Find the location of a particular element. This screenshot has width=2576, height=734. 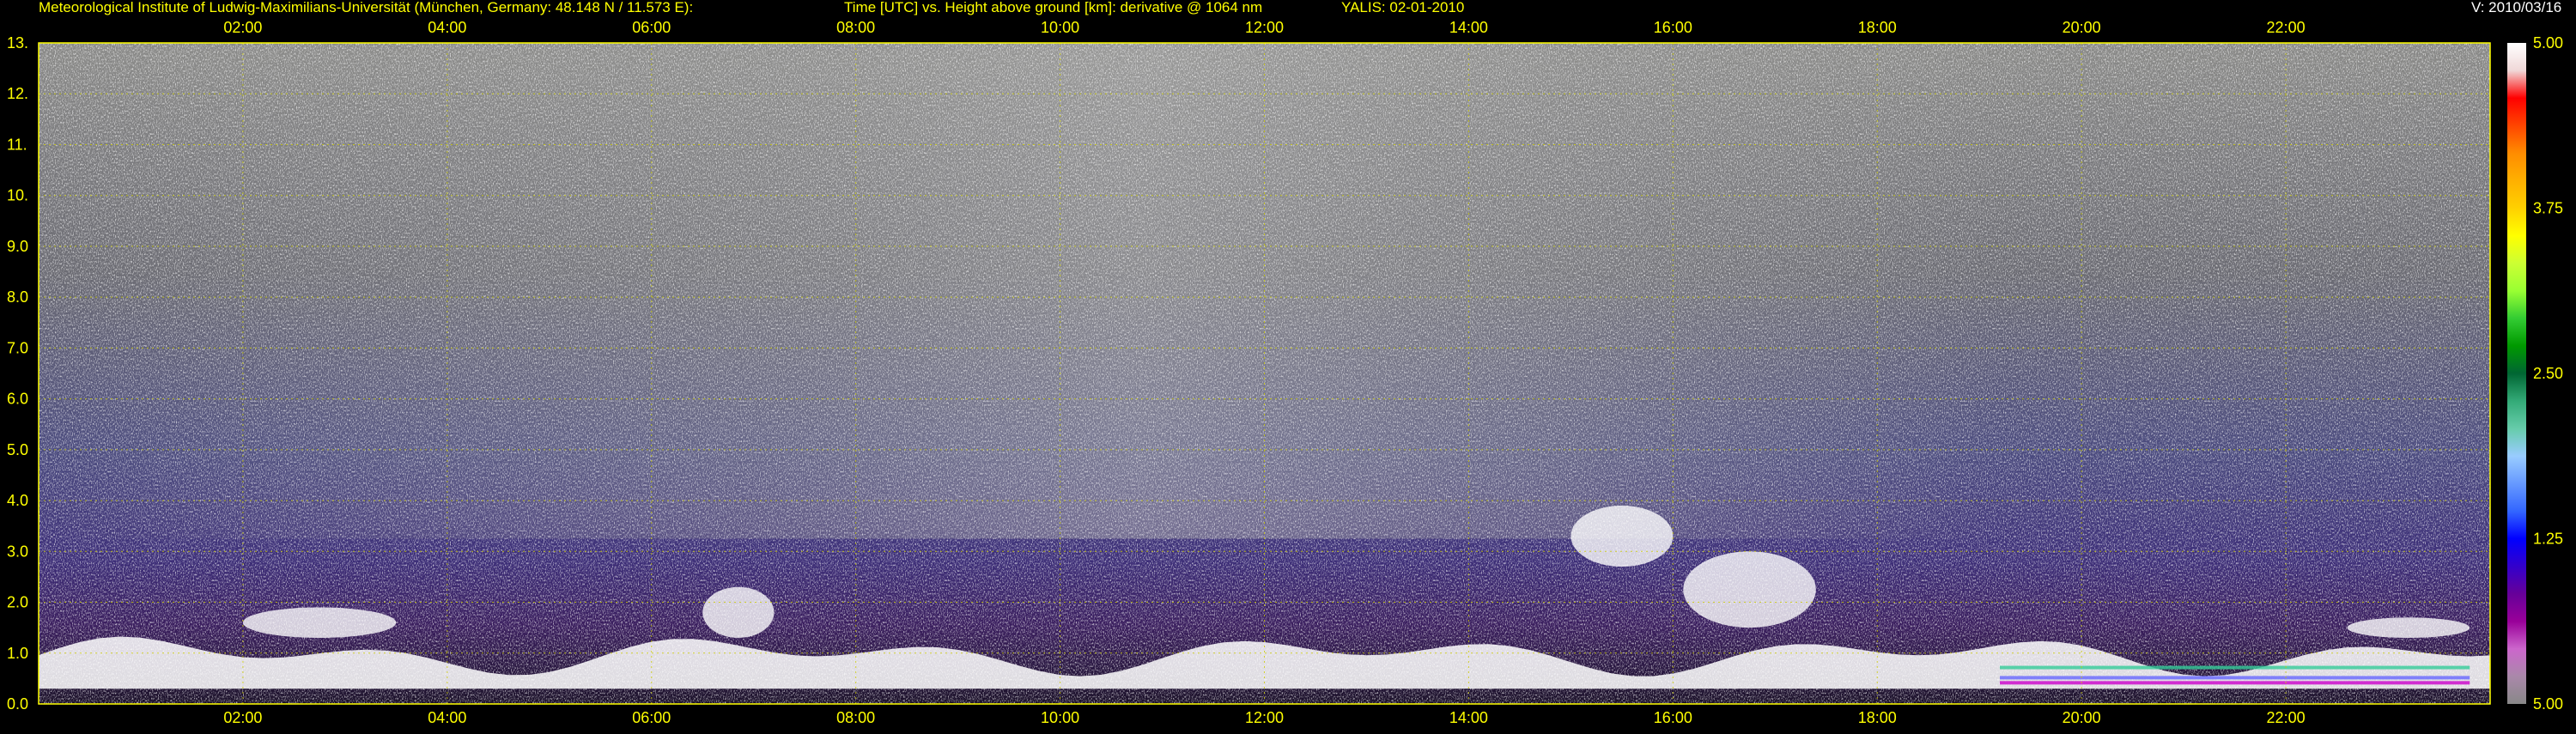

y-tick-label: 0.0 is located at coordinates (17, 704).